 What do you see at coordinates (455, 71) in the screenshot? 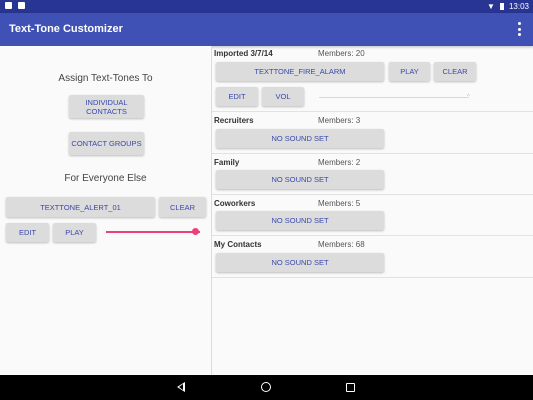
I see `group-clear-button: CLEAR` at bounding box center [455, 71].